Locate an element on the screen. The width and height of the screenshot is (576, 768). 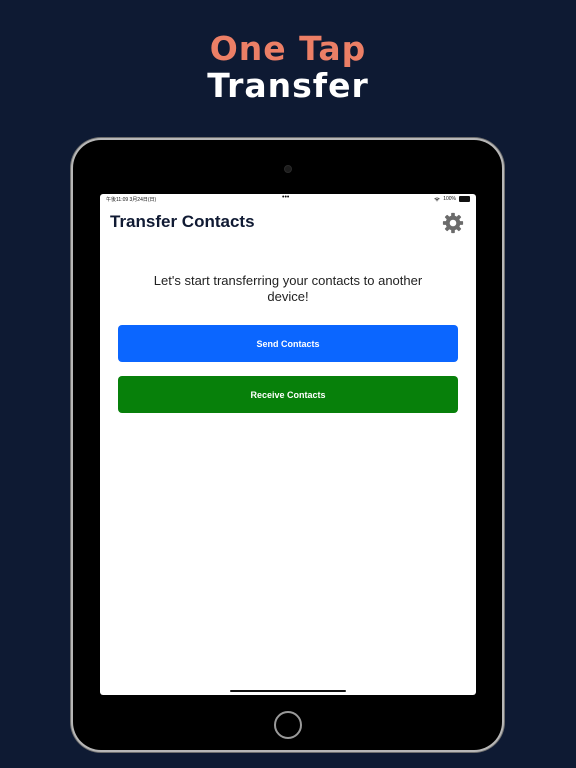
gear-icon is located at coordinates (453, 223).